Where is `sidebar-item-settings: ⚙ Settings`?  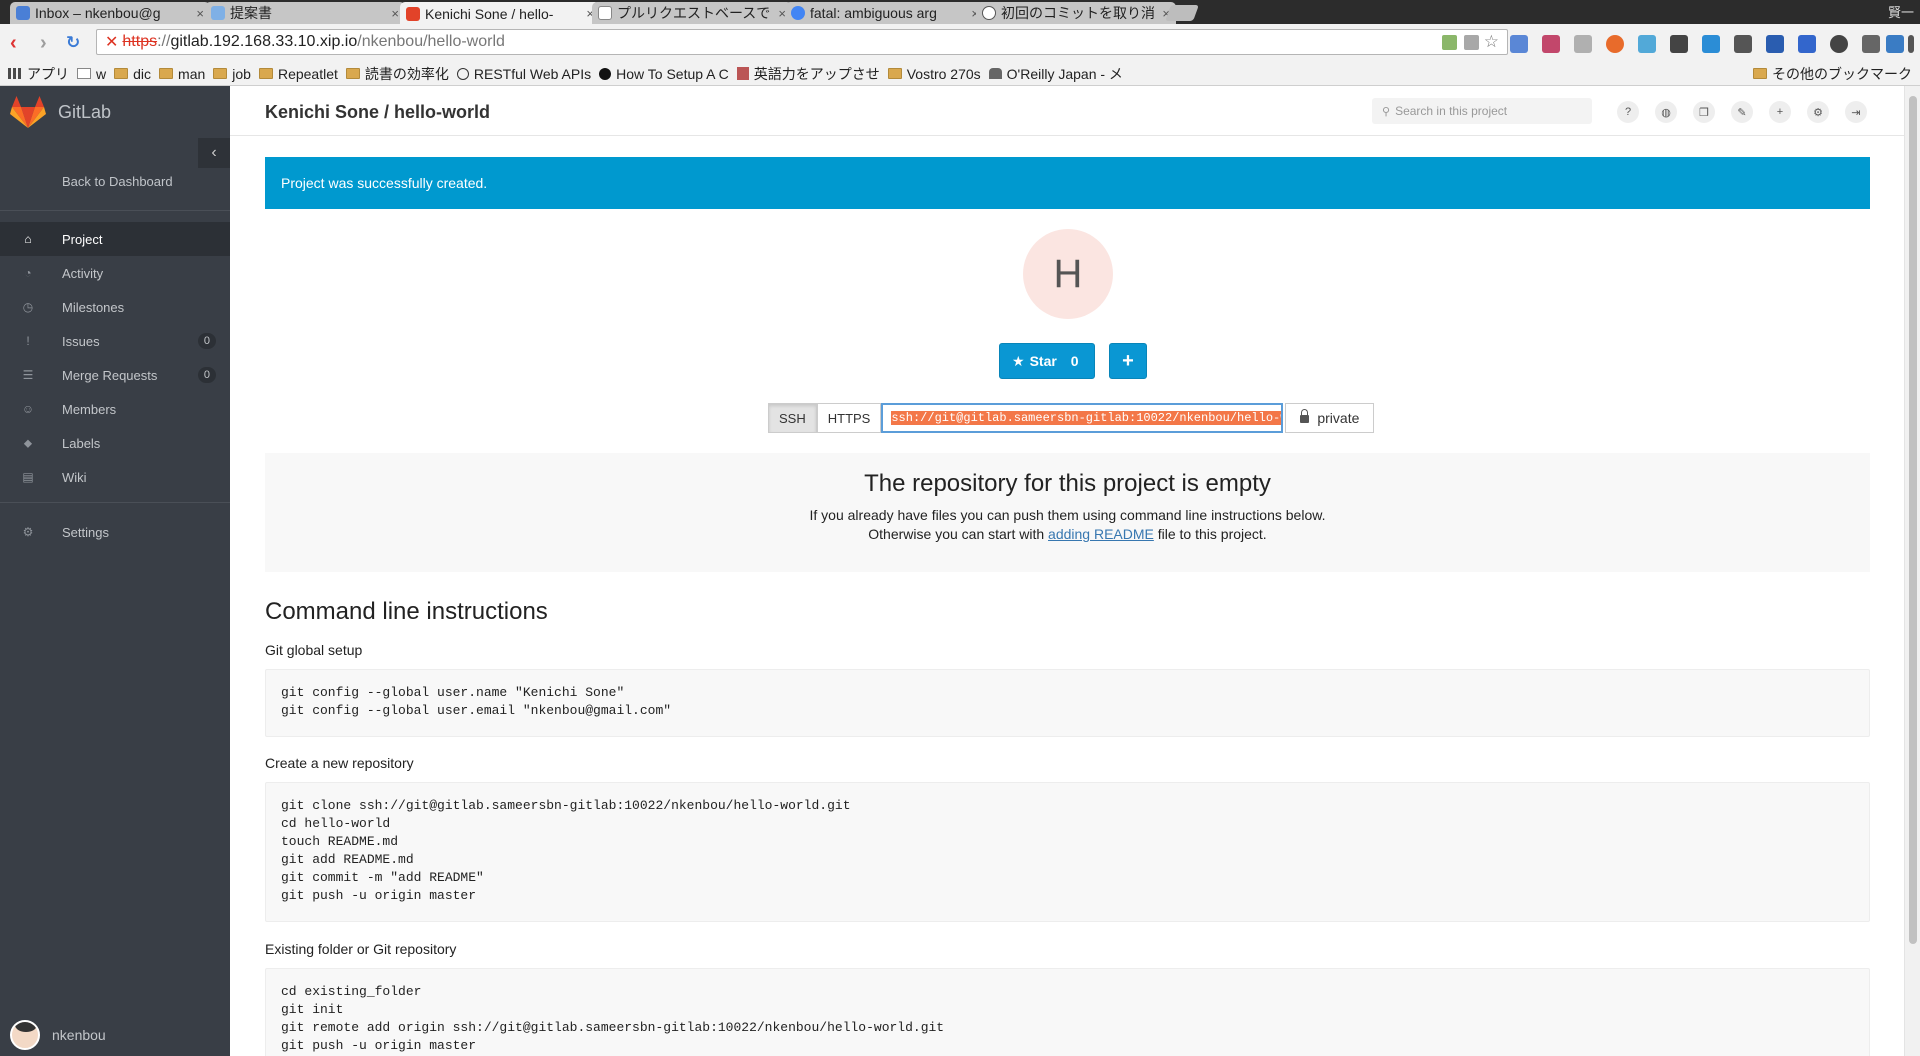 sidebar-item-settings: ⚙ Settings is located at coordinates (115, 532).